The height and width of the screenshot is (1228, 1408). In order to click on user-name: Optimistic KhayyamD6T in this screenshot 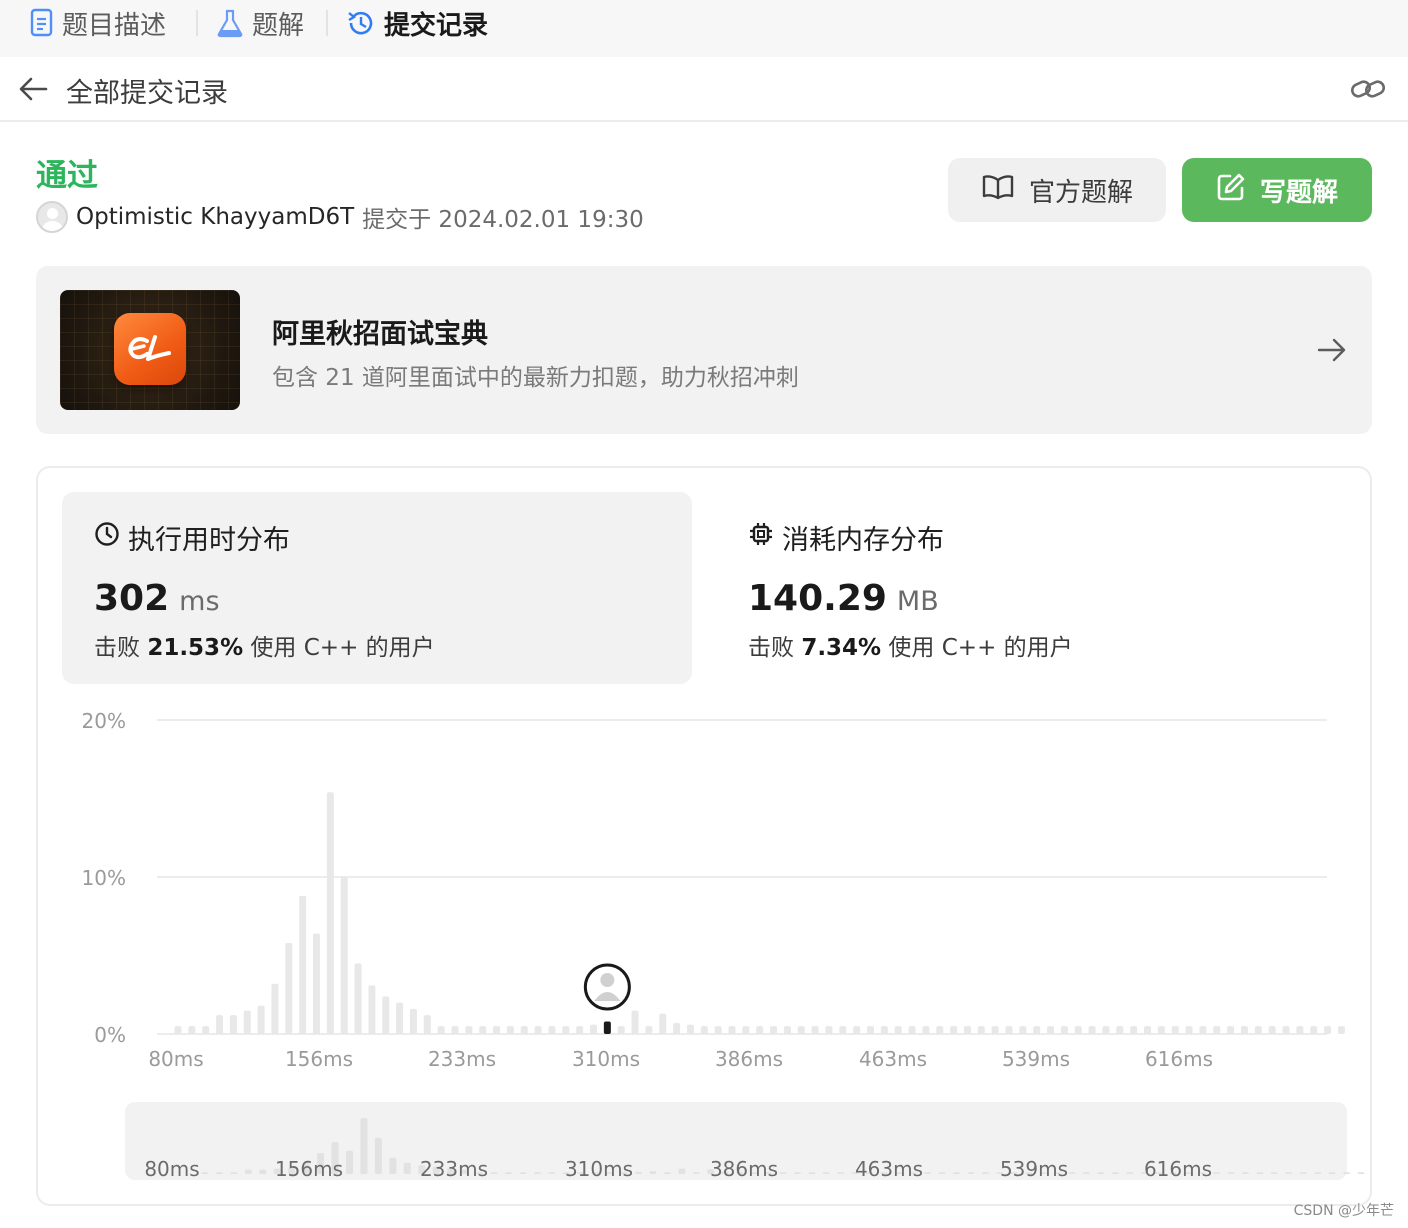, I will do `click(215, 217)`.